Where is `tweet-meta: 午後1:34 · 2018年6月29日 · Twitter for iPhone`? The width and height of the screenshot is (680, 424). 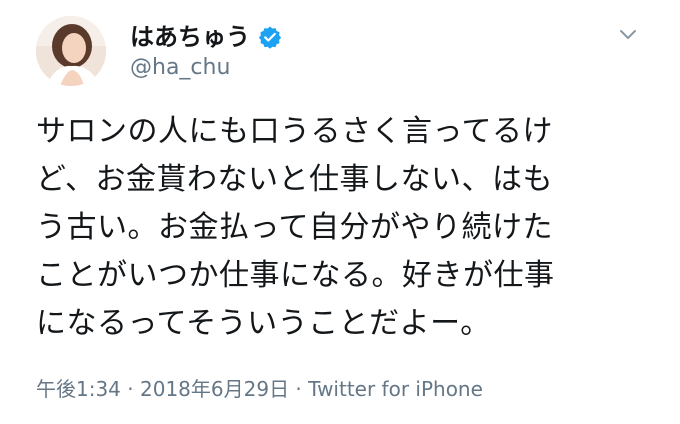
tweet-meta: 午後1:34 · 2018年6月29日 · Twitter for iPhone is located at coordinates (259, 389).